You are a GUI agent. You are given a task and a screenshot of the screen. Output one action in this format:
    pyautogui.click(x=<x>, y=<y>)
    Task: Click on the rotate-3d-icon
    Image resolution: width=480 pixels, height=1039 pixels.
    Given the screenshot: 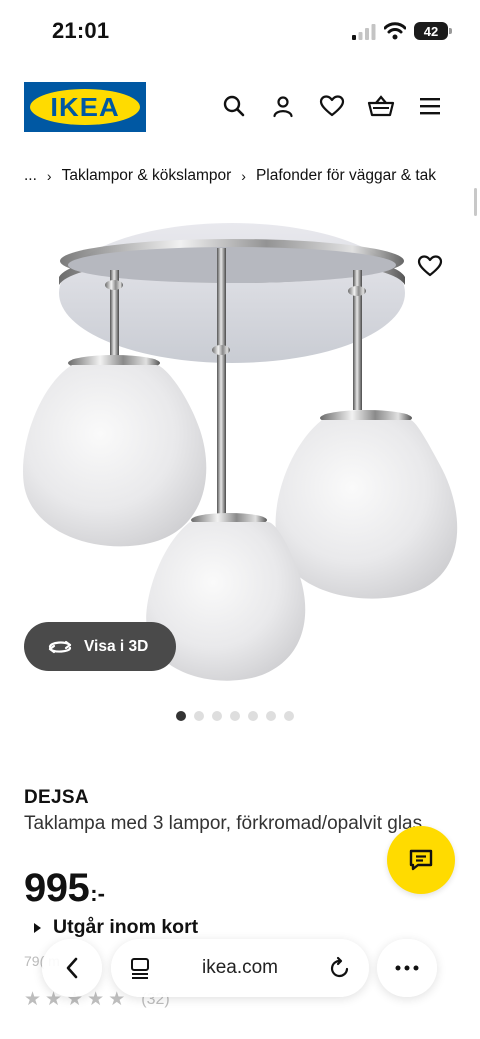 What is the action you would take?
    pyautogui.click(x=60, y=646)
    